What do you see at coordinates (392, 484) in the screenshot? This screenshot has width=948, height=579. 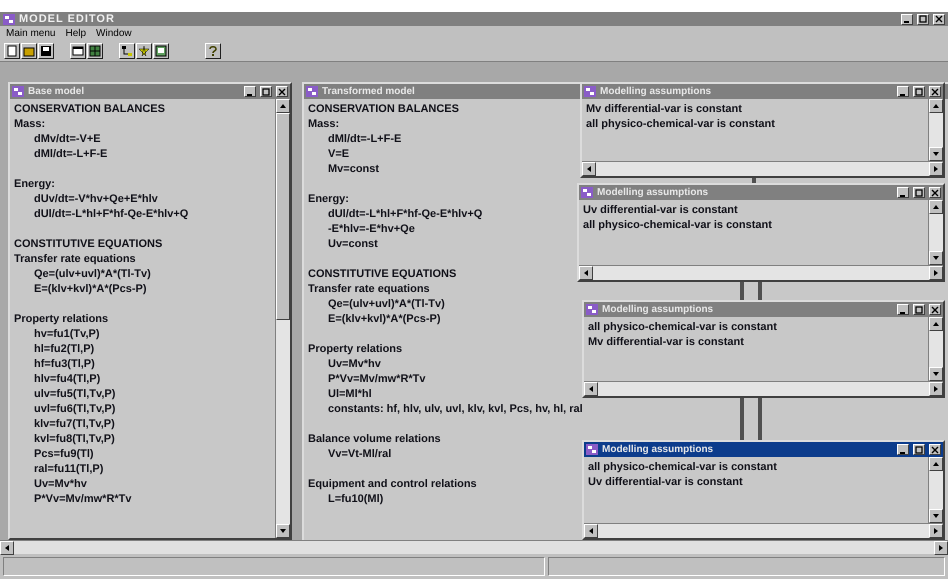 I see `group-label: Equipment and control relations` at bounding box center [392, 484].